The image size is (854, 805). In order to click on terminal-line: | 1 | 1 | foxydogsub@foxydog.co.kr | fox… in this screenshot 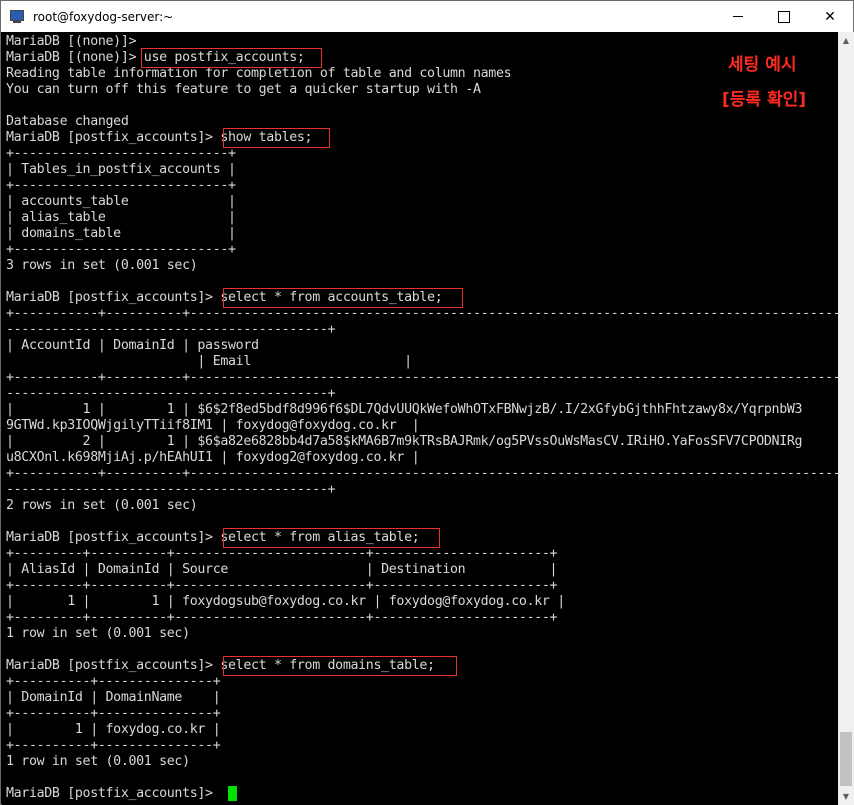, I will do `click(285, 601)`.